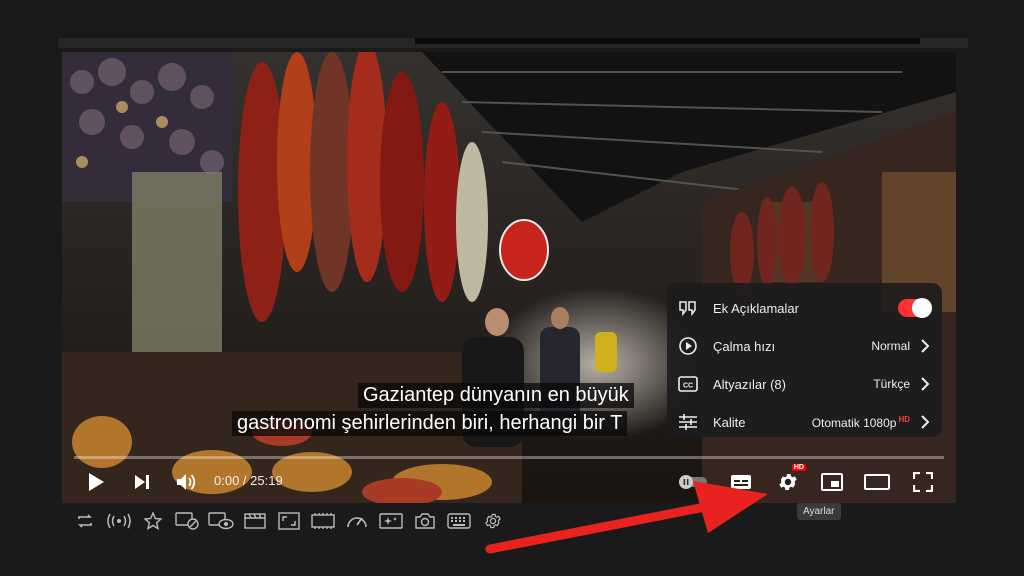  What do you see at coordinates (798, 467) in the screenshot?
I see `settings-hd-badge: HD` at bounding box center [798, 467].